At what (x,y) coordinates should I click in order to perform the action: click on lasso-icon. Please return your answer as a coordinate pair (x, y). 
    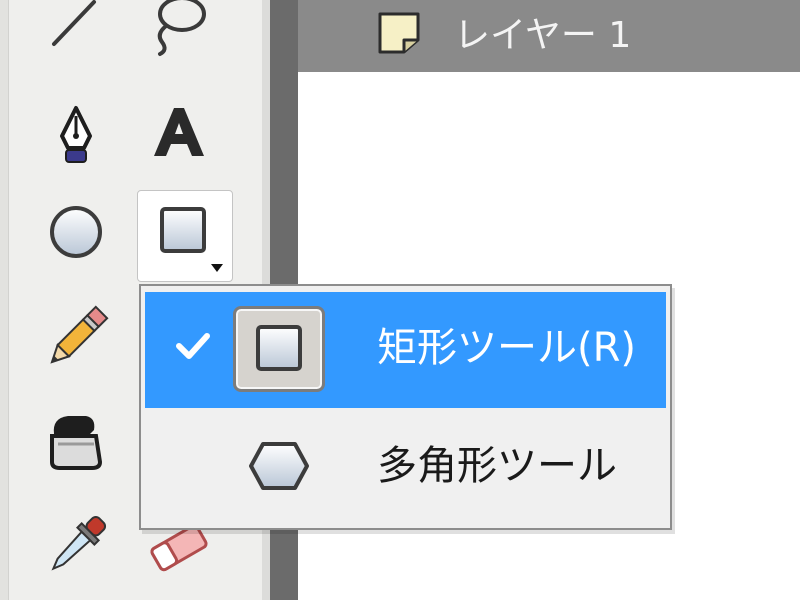
    Looking at the image, I should click on (181, 28).